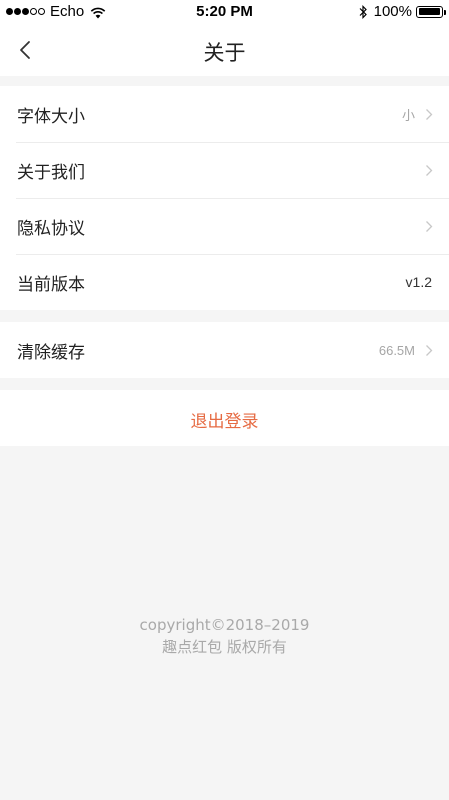 The height and width of the screenshot is (800, 449). What do you see at coordinates (224, 53) in the screenshot?
I see `page-title: 关于` at bounding box center [224, 53].